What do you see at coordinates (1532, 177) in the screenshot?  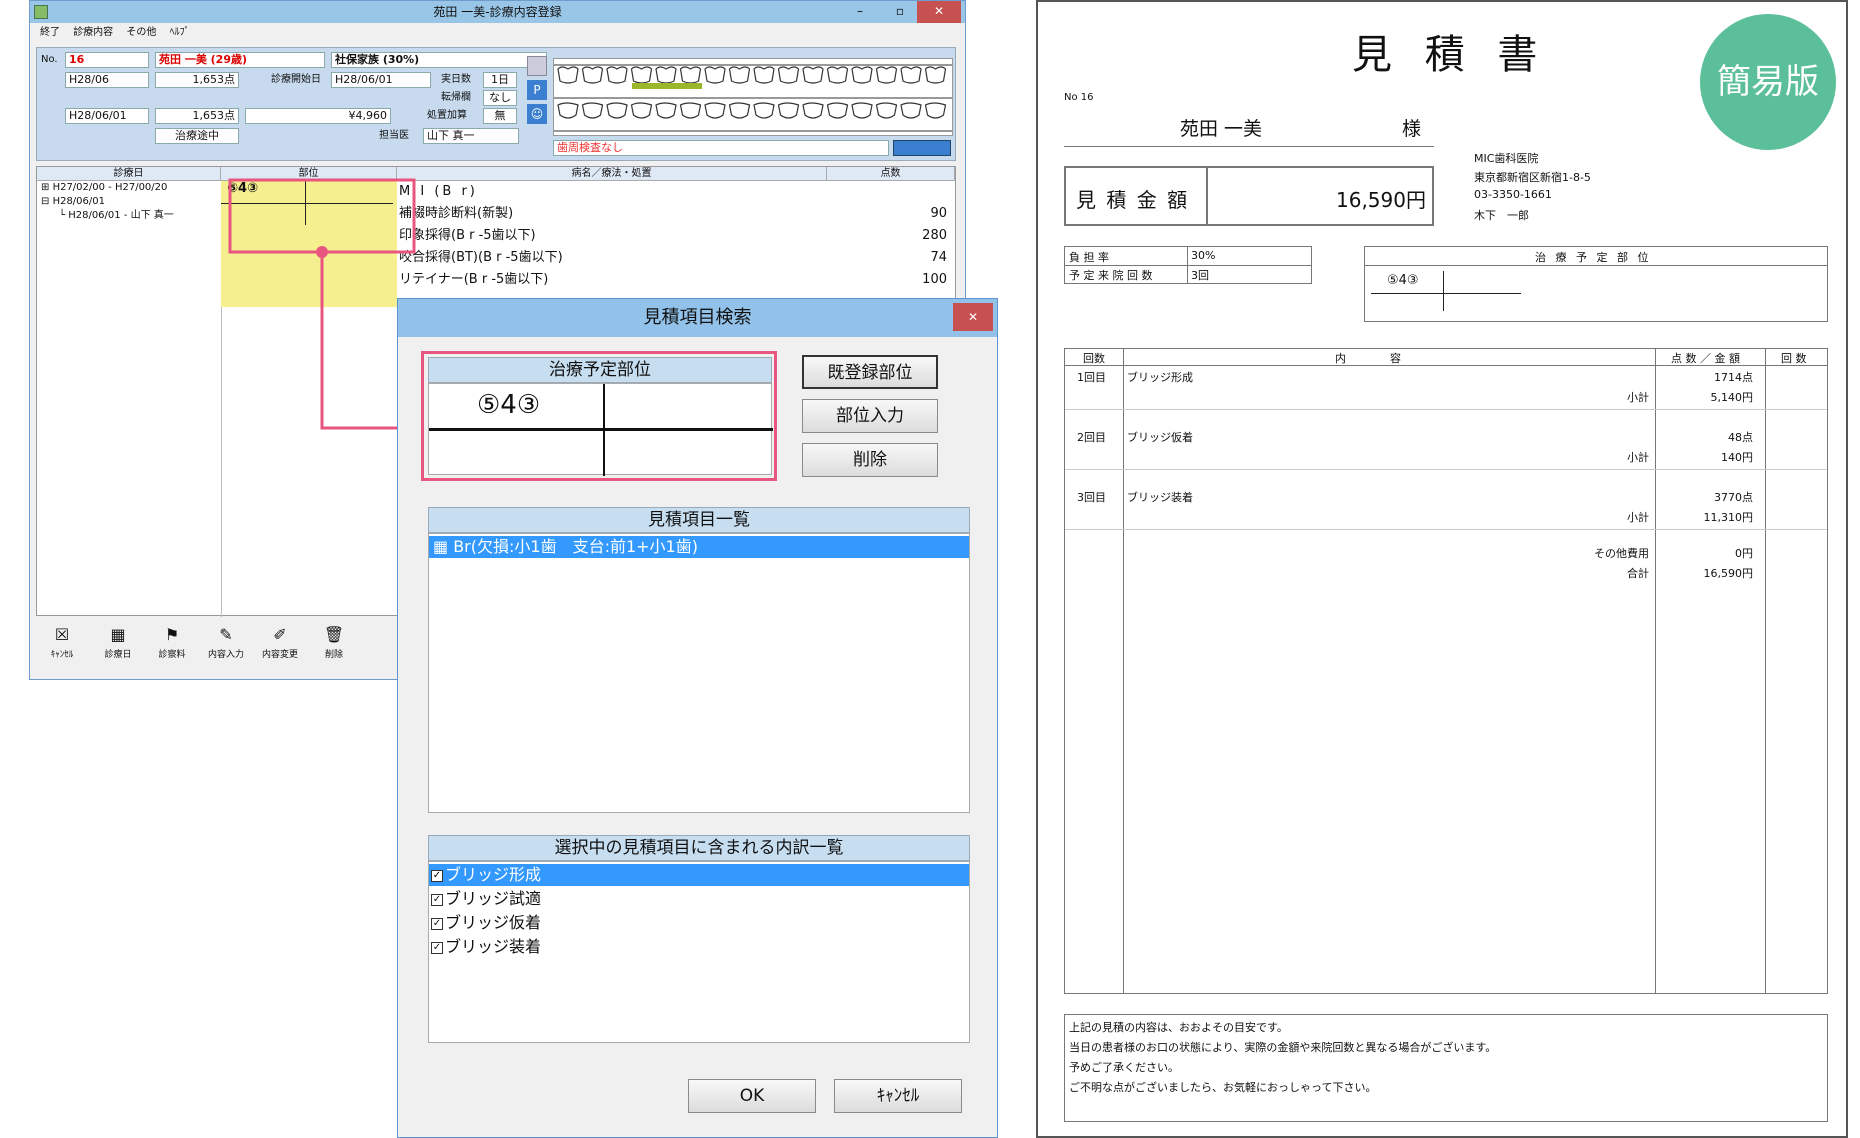 I see `clinic-address: 東京都新宿区新宿1-8-5` at bounding box center [1532, 177].